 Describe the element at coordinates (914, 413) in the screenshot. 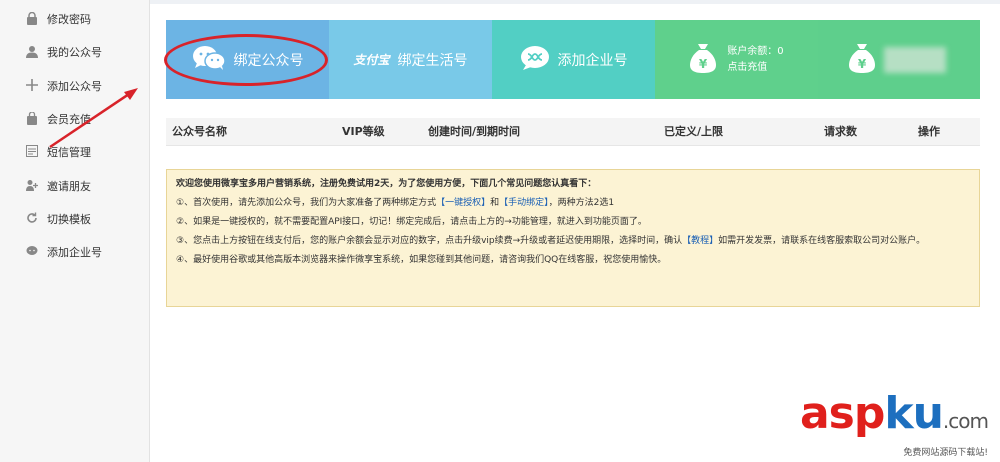

I see `watermark-ku: ku` at that location.